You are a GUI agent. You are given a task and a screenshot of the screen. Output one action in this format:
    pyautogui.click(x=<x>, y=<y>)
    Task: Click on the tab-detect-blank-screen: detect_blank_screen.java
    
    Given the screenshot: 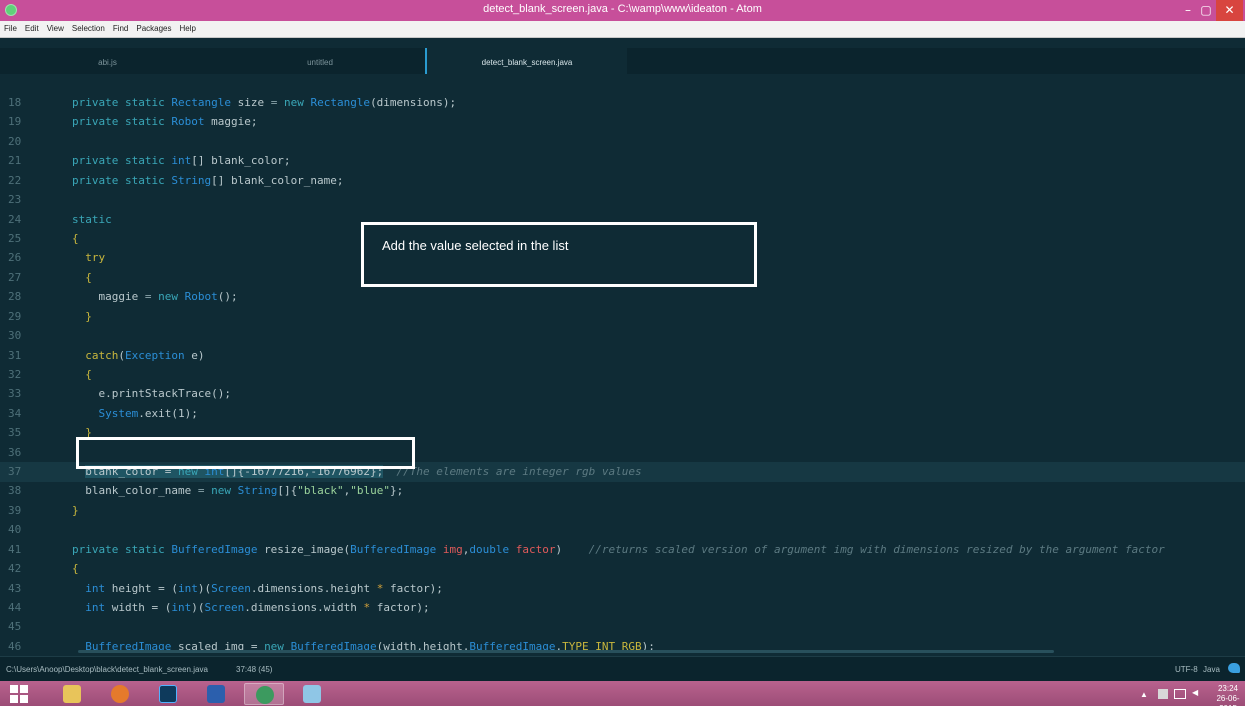 What is the action you would take?
    pyautogui.click(x=526, y=61)
    